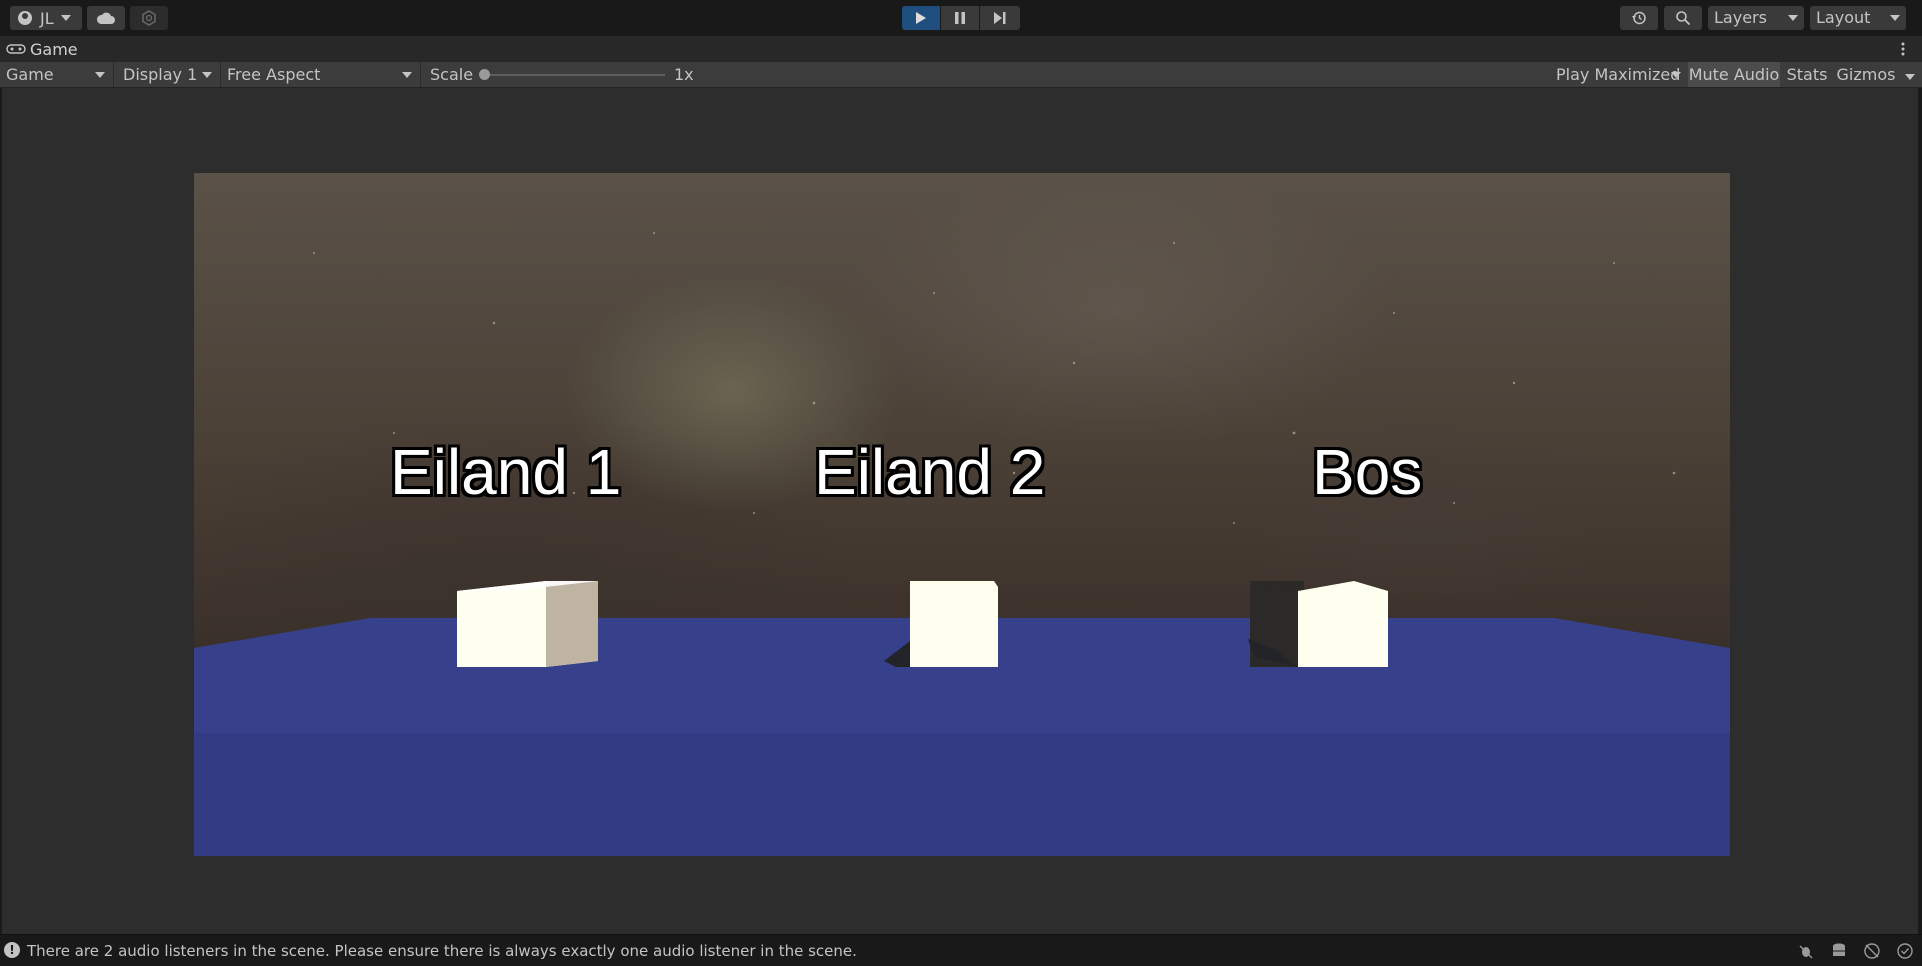 The image size is (1922, 966). Describe the element at coordinates (1740, 17) in the screenshot. I see `layers-label: Layers` at that location.